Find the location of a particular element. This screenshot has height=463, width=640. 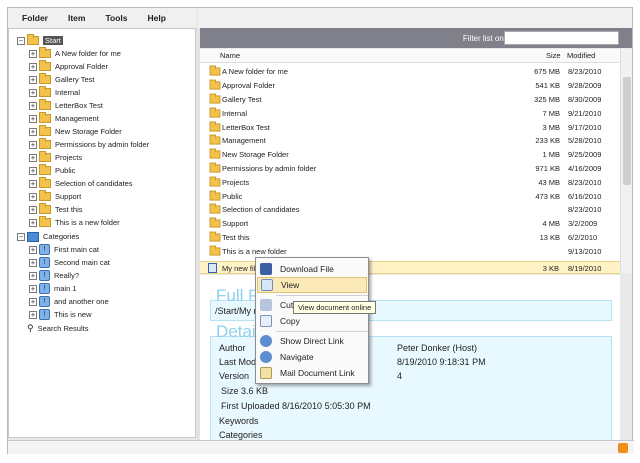

row-size: 325 MB is located at coordinates (547, 99).